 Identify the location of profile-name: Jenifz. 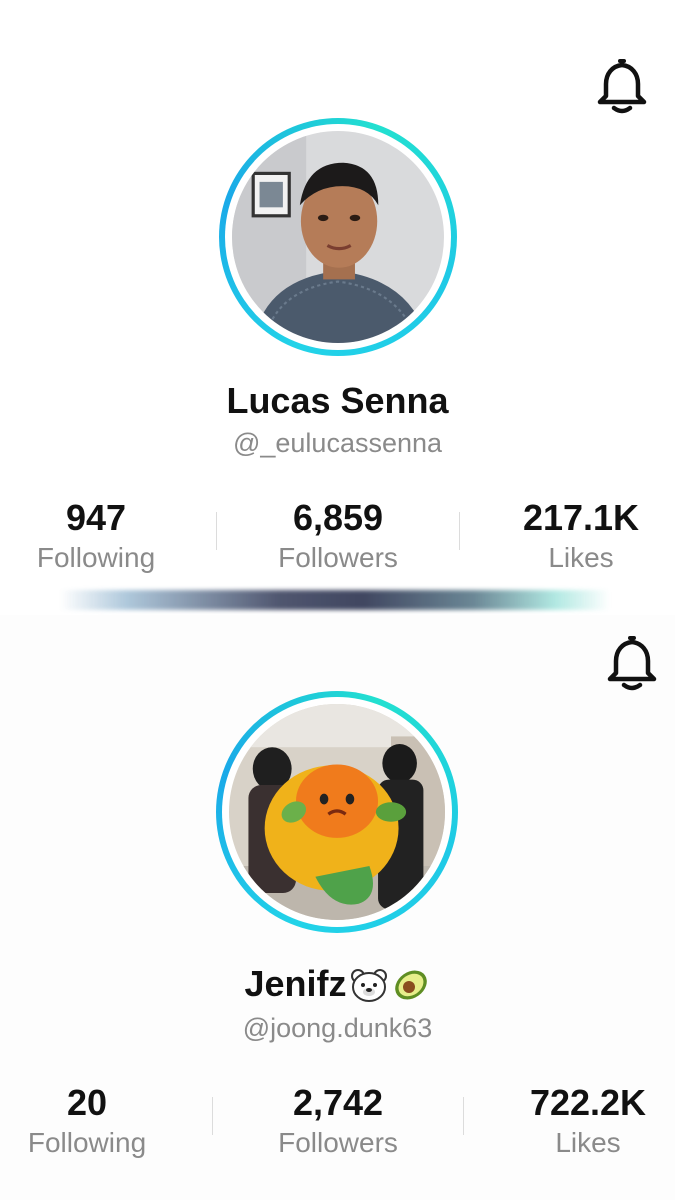
(337, 987).